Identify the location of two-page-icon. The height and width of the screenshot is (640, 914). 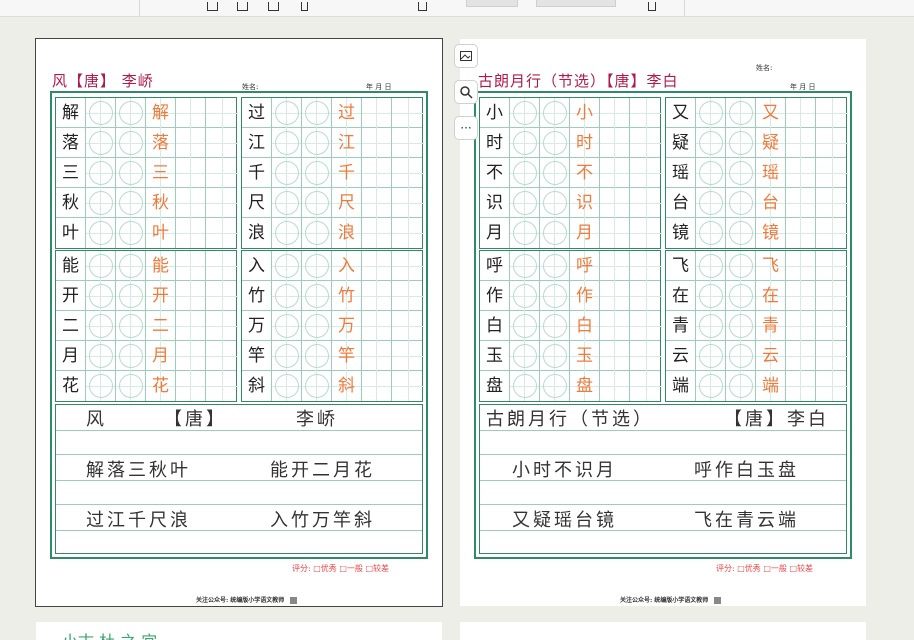
(273, 6).